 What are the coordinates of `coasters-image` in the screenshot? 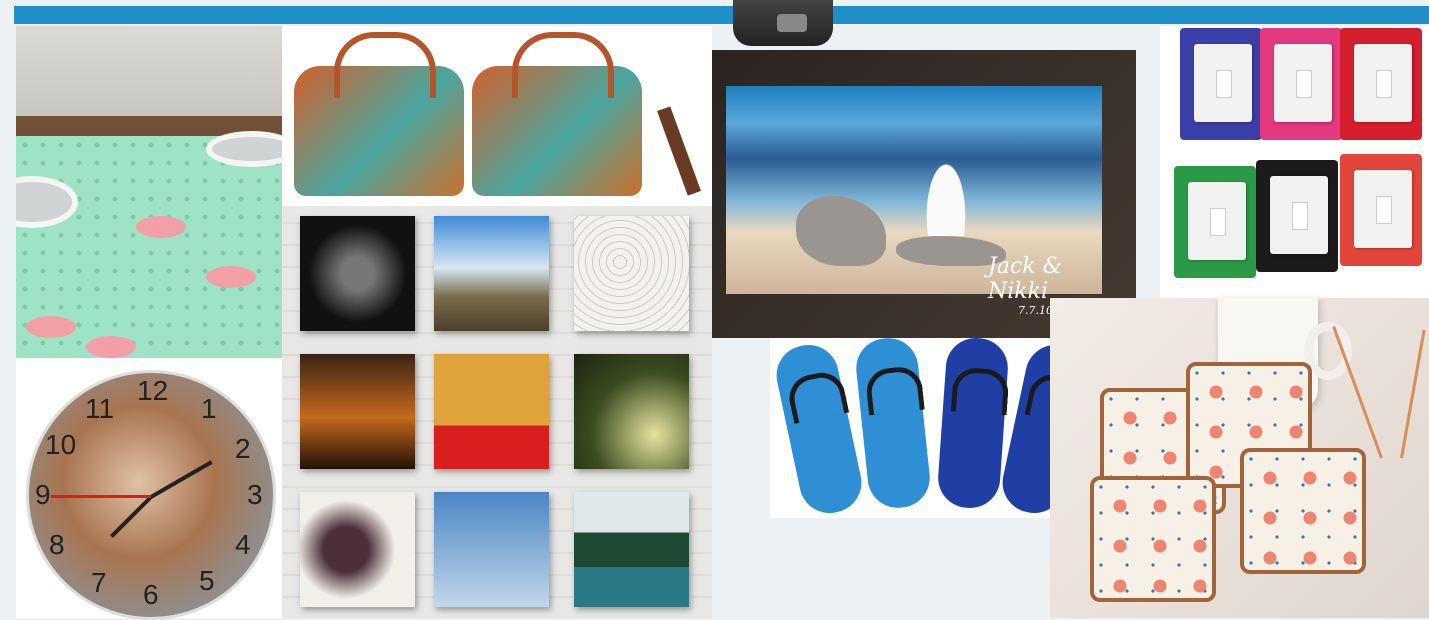 It's located at (1239, 458).